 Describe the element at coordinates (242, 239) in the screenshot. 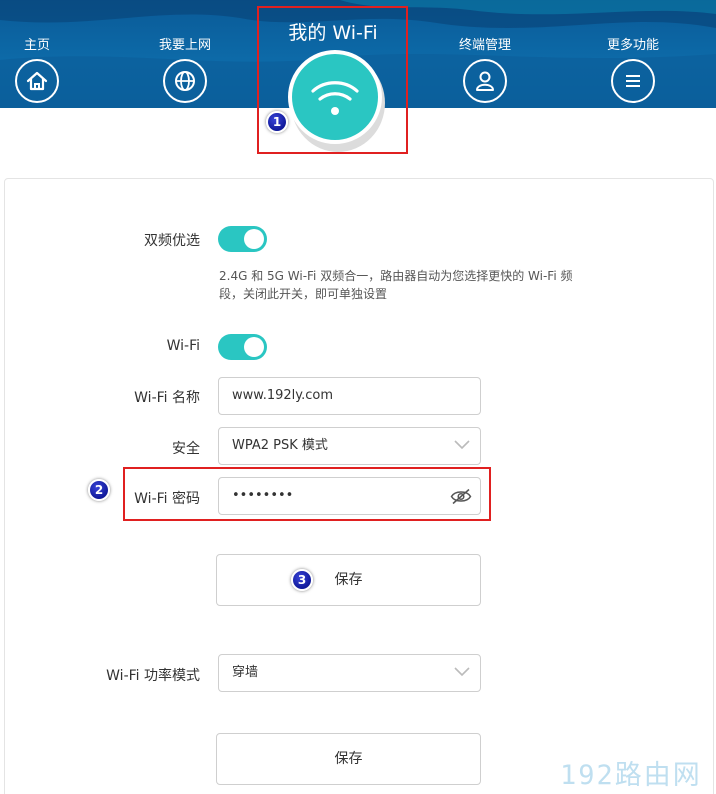

I see `dual-band-toggle` at that location.